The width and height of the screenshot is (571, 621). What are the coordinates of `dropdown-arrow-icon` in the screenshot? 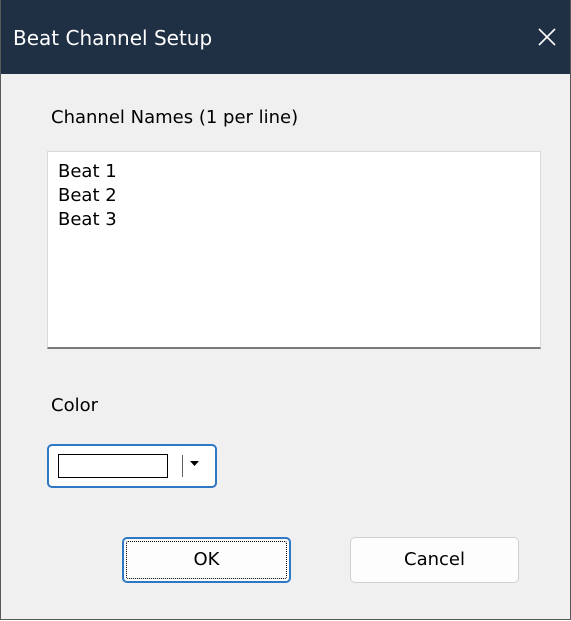 It's located at (194, 464).